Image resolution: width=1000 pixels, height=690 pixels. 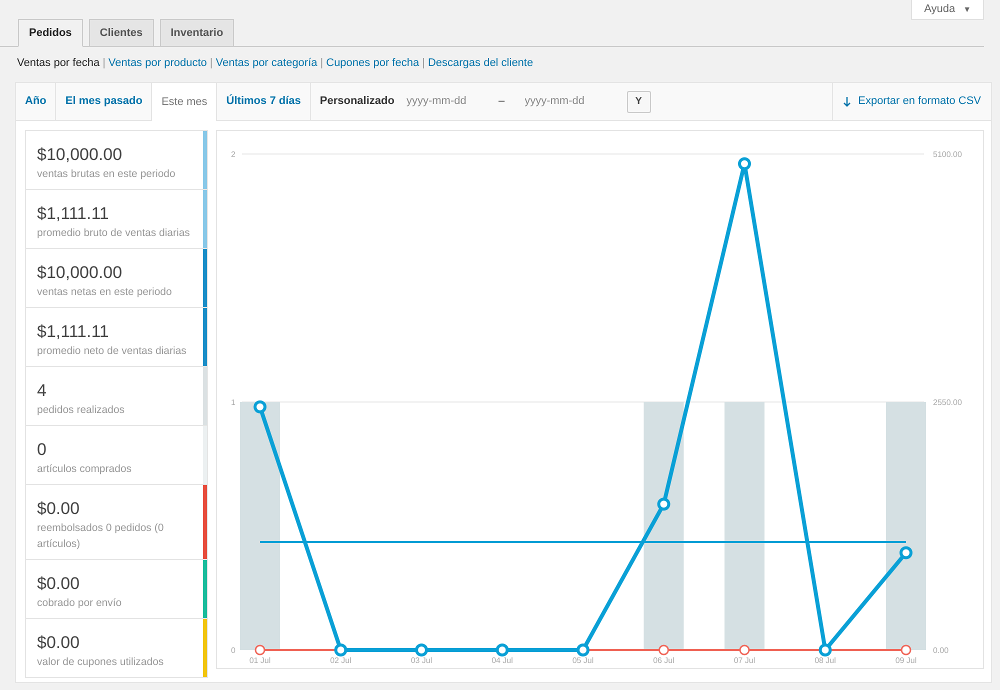 What do you see at coordinates (36, 101) in the screenshot?
I see `range-tab: Año` at bounding box center [36, 101].